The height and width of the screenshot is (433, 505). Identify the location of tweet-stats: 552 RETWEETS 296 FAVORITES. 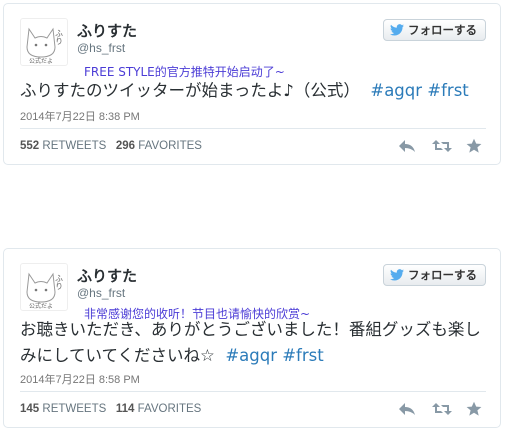
(111, 146).